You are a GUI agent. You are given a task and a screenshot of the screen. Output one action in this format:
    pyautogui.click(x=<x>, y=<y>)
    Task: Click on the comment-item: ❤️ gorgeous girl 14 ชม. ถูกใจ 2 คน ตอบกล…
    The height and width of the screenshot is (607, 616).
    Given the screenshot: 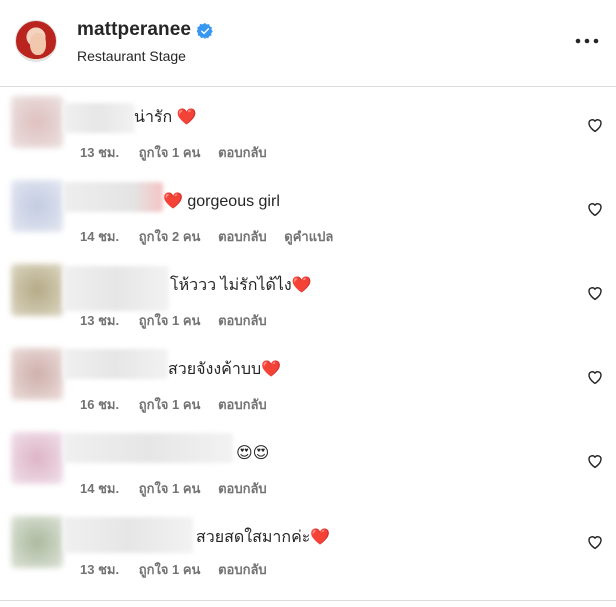 What is the action you would take?
    pyautogui.click(x=308, y=212)
    